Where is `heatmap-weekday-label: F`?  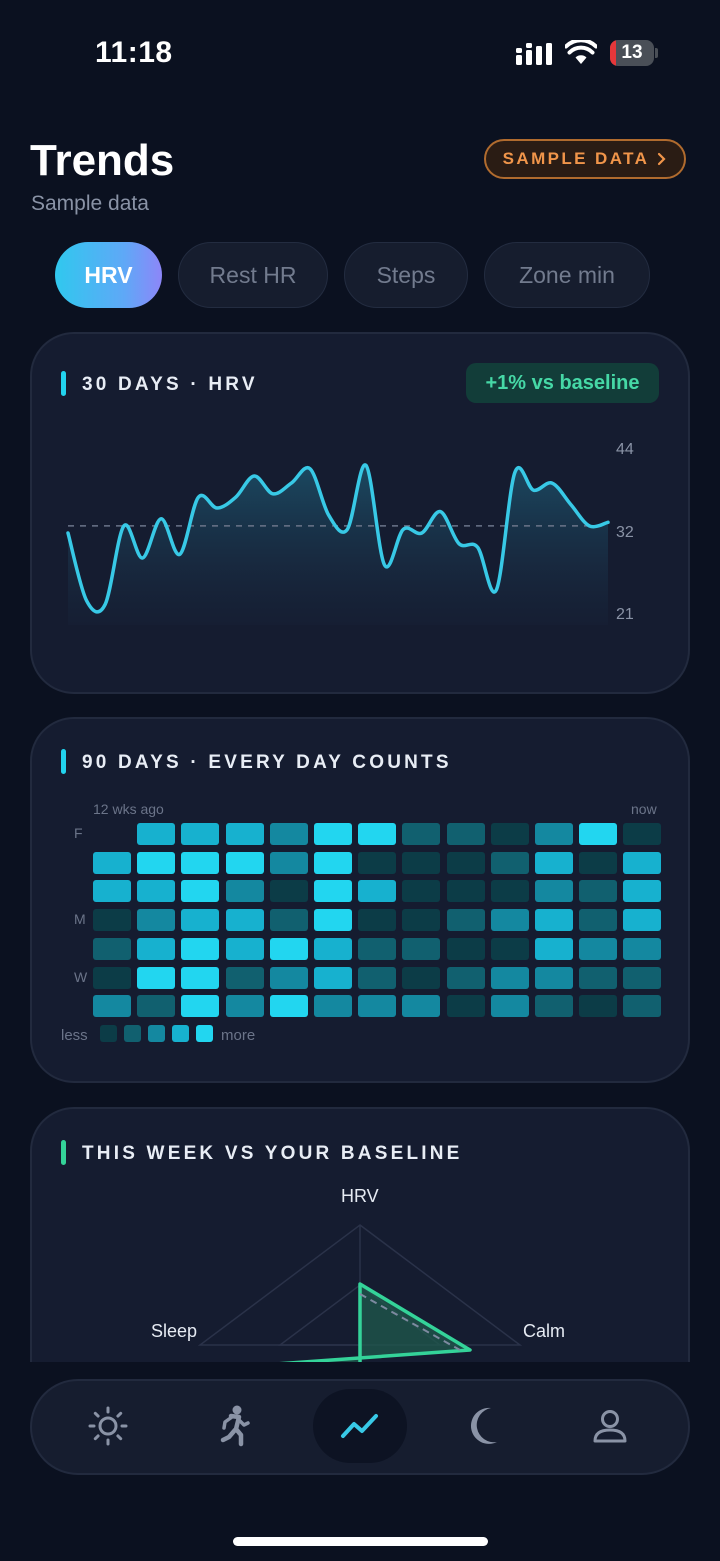 heatmap-weekday-label: F is located at coordinates (78, 833).